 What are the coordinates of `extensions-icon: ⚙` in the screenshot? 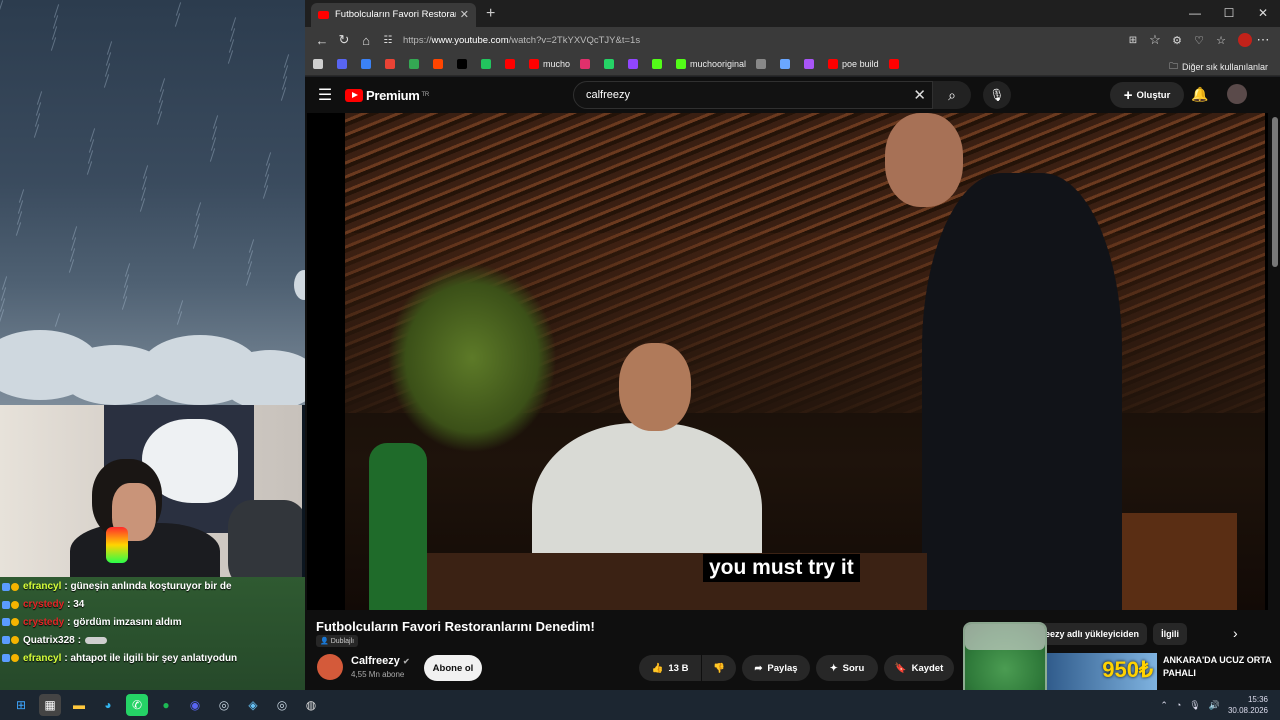 It's located at (1177, 40).